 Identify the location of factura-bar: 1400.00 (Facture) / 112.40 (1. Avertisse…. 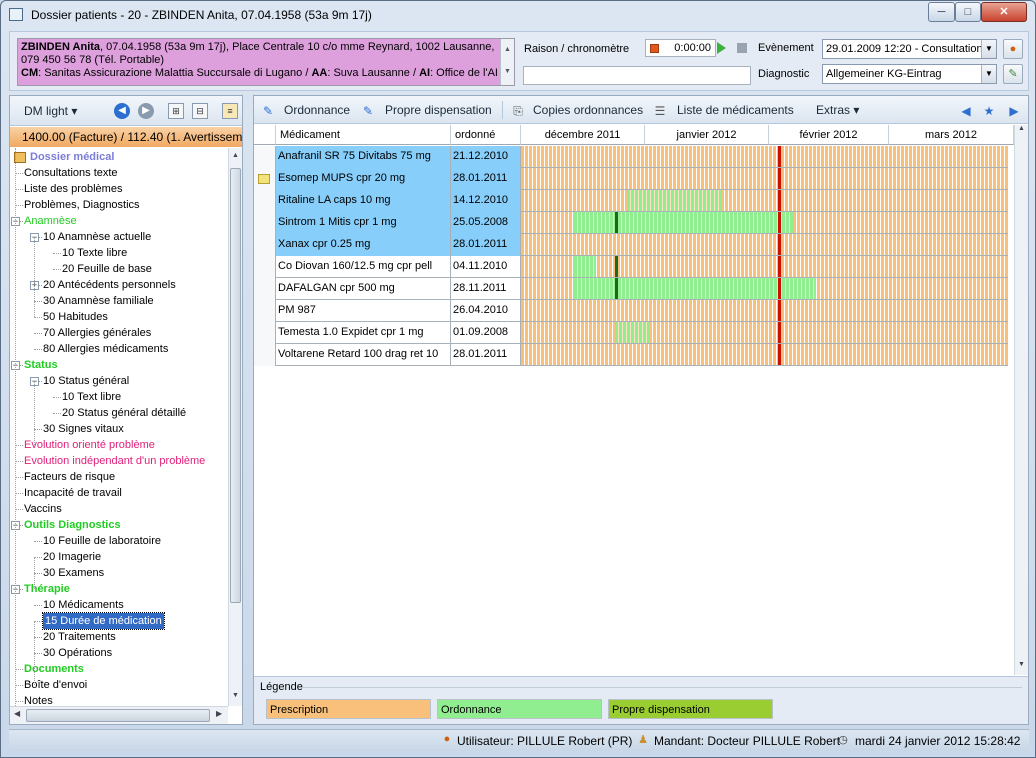
(126, 137).